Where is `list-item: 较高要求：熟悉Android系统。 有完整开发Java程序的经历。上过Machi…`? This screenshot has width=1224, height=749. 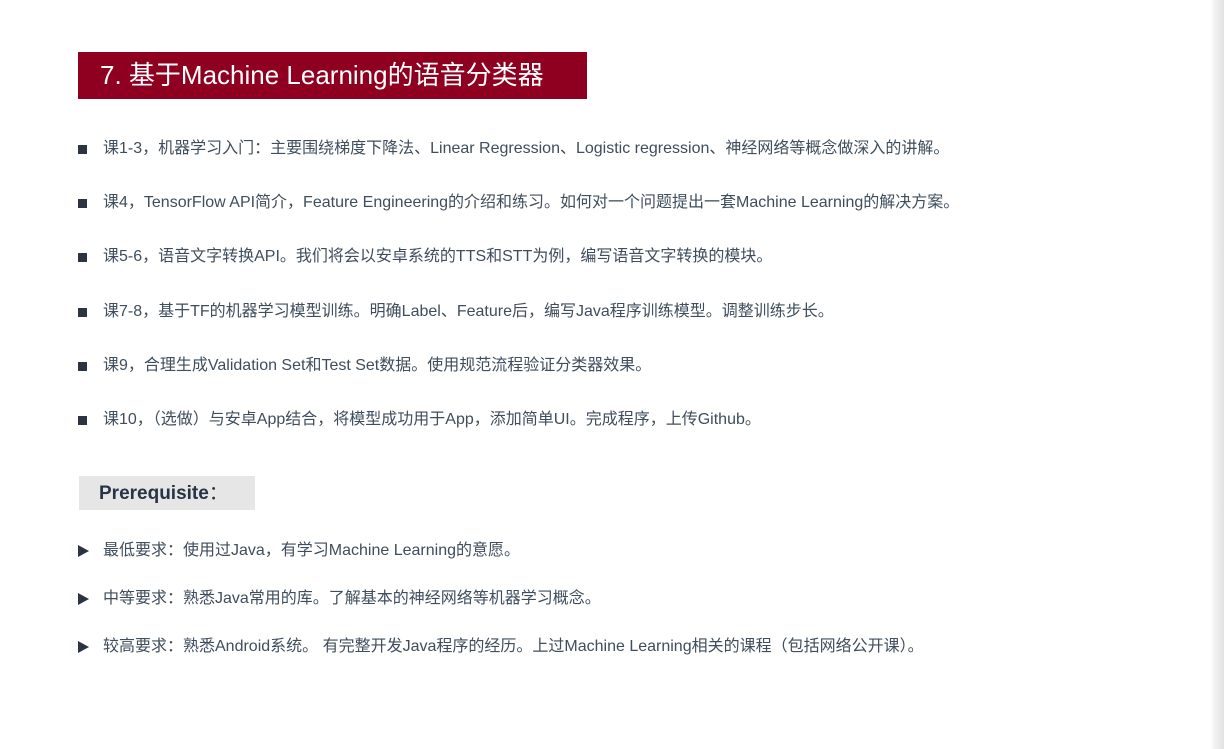
list-item: 较高要求：熟悉Android系统。 有完整开发Java程序的经历。上过Machi… is located at coordinates (501, 652).